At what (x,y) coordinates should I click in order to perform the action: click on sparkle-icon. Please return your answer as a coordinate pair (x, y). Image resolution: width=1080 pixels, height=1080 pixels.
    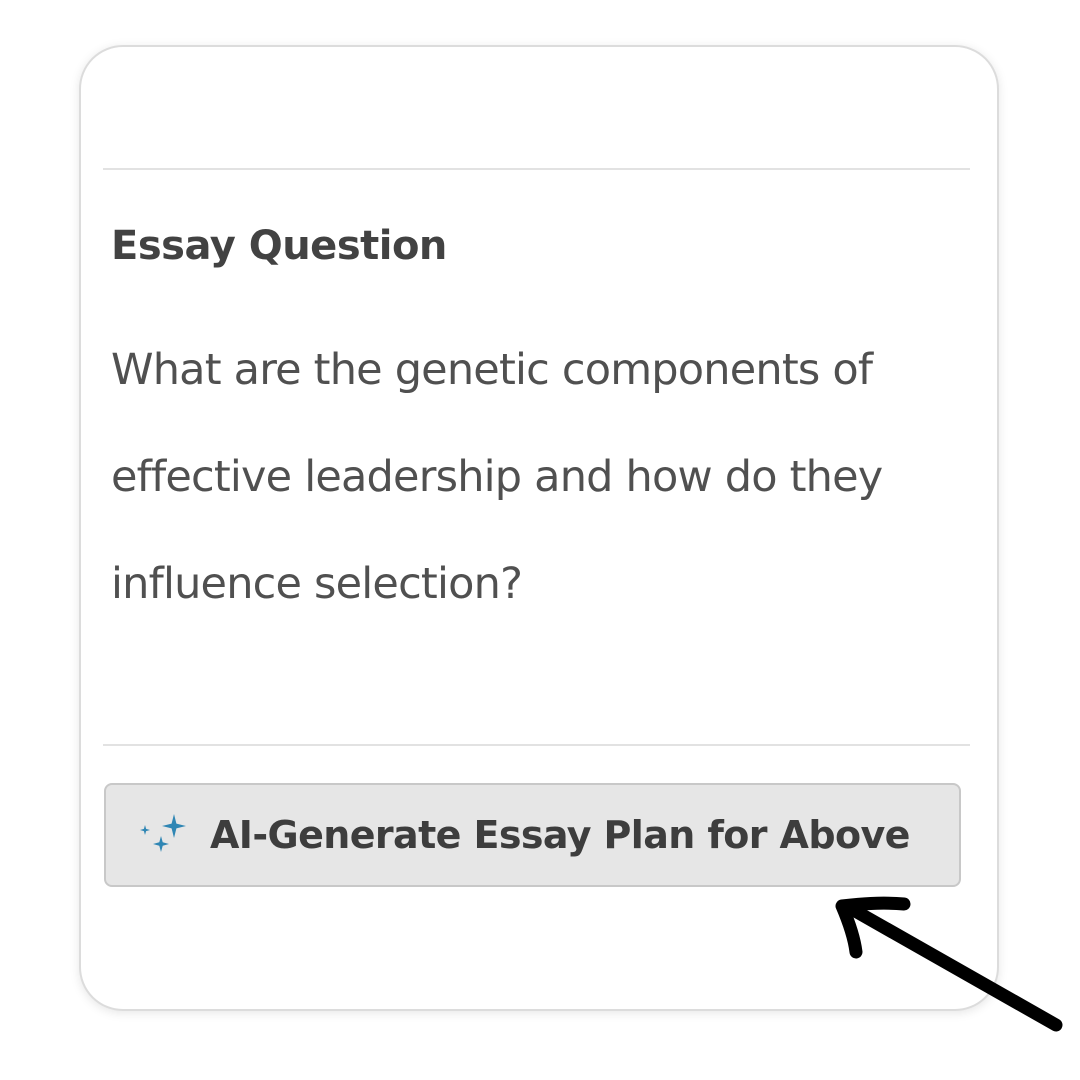
    Looking at the image, I should click on (163, 833).